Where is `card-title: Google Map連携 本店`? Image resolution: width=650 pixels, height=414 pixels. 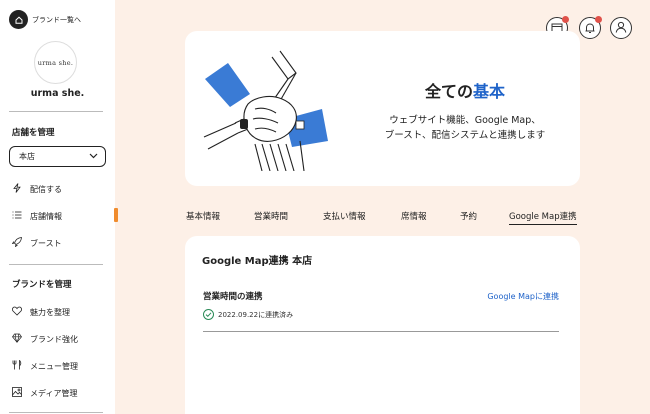 card-title: Google Map連携 本店 is located at coordinates (257, 261).